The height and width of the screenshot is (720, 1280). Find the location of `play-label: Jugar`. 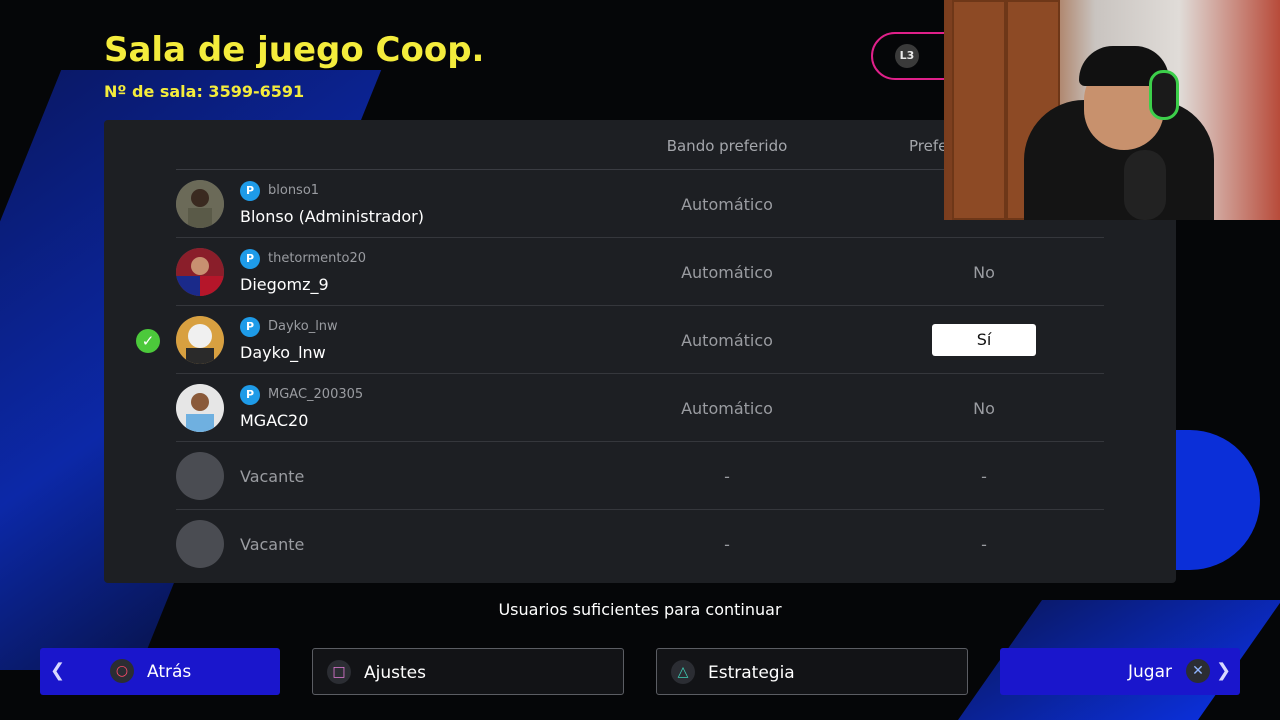

play-label: Jugar is located at coordinates (1150, 672).